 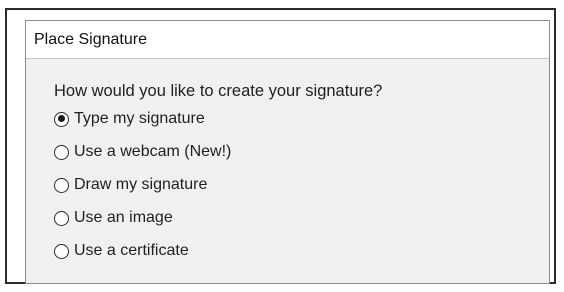 I want to click on option-use-webcam: Use a webcam (New!), so click(x=301, y=152).